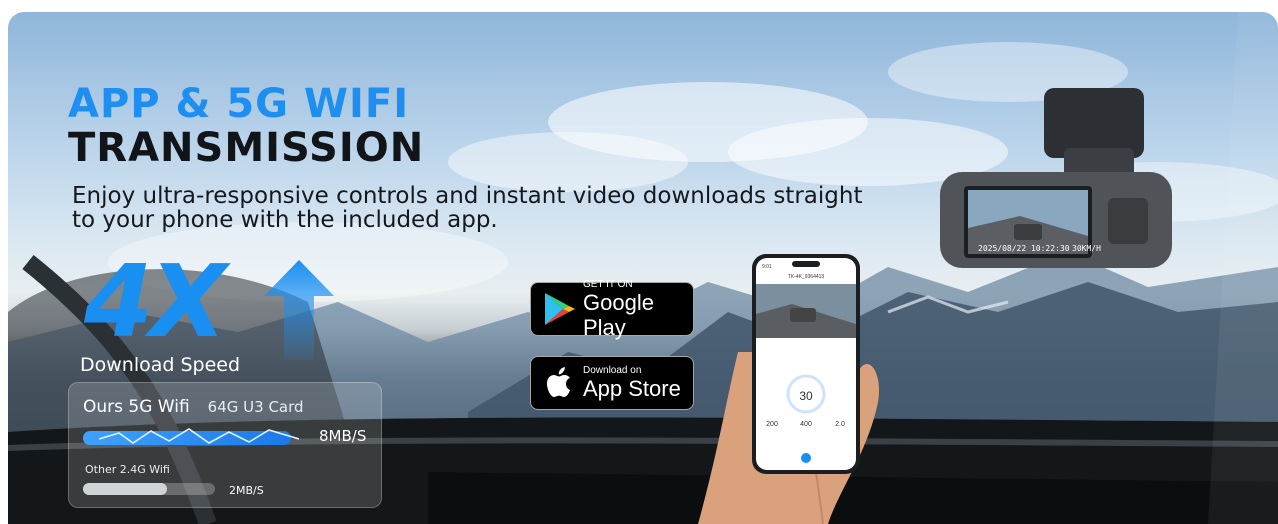 The height and width of the screenshot is (524, 1278). What do you see at coordinates (246, 490) in the screenshot?
I see `slow-speed-value: 2MB/S` at bounding box center [246, 490].